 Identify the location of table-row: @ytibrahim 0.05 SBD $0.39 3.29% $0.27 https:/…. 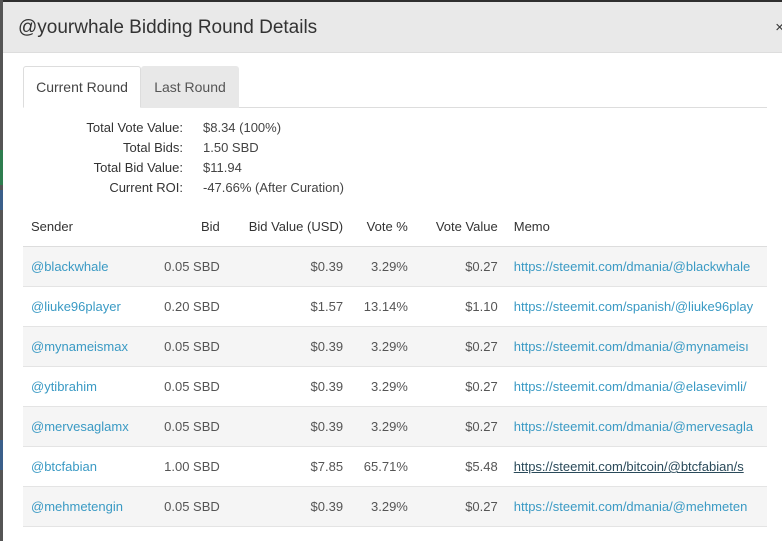
(395, 386).